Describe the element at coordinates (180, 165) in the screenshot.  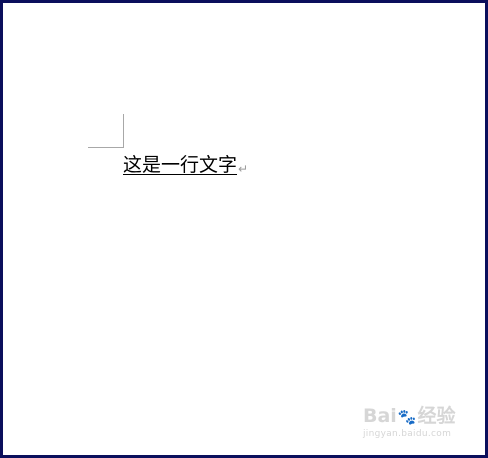
I see `underlined-text: 这是一行文字` at that location.